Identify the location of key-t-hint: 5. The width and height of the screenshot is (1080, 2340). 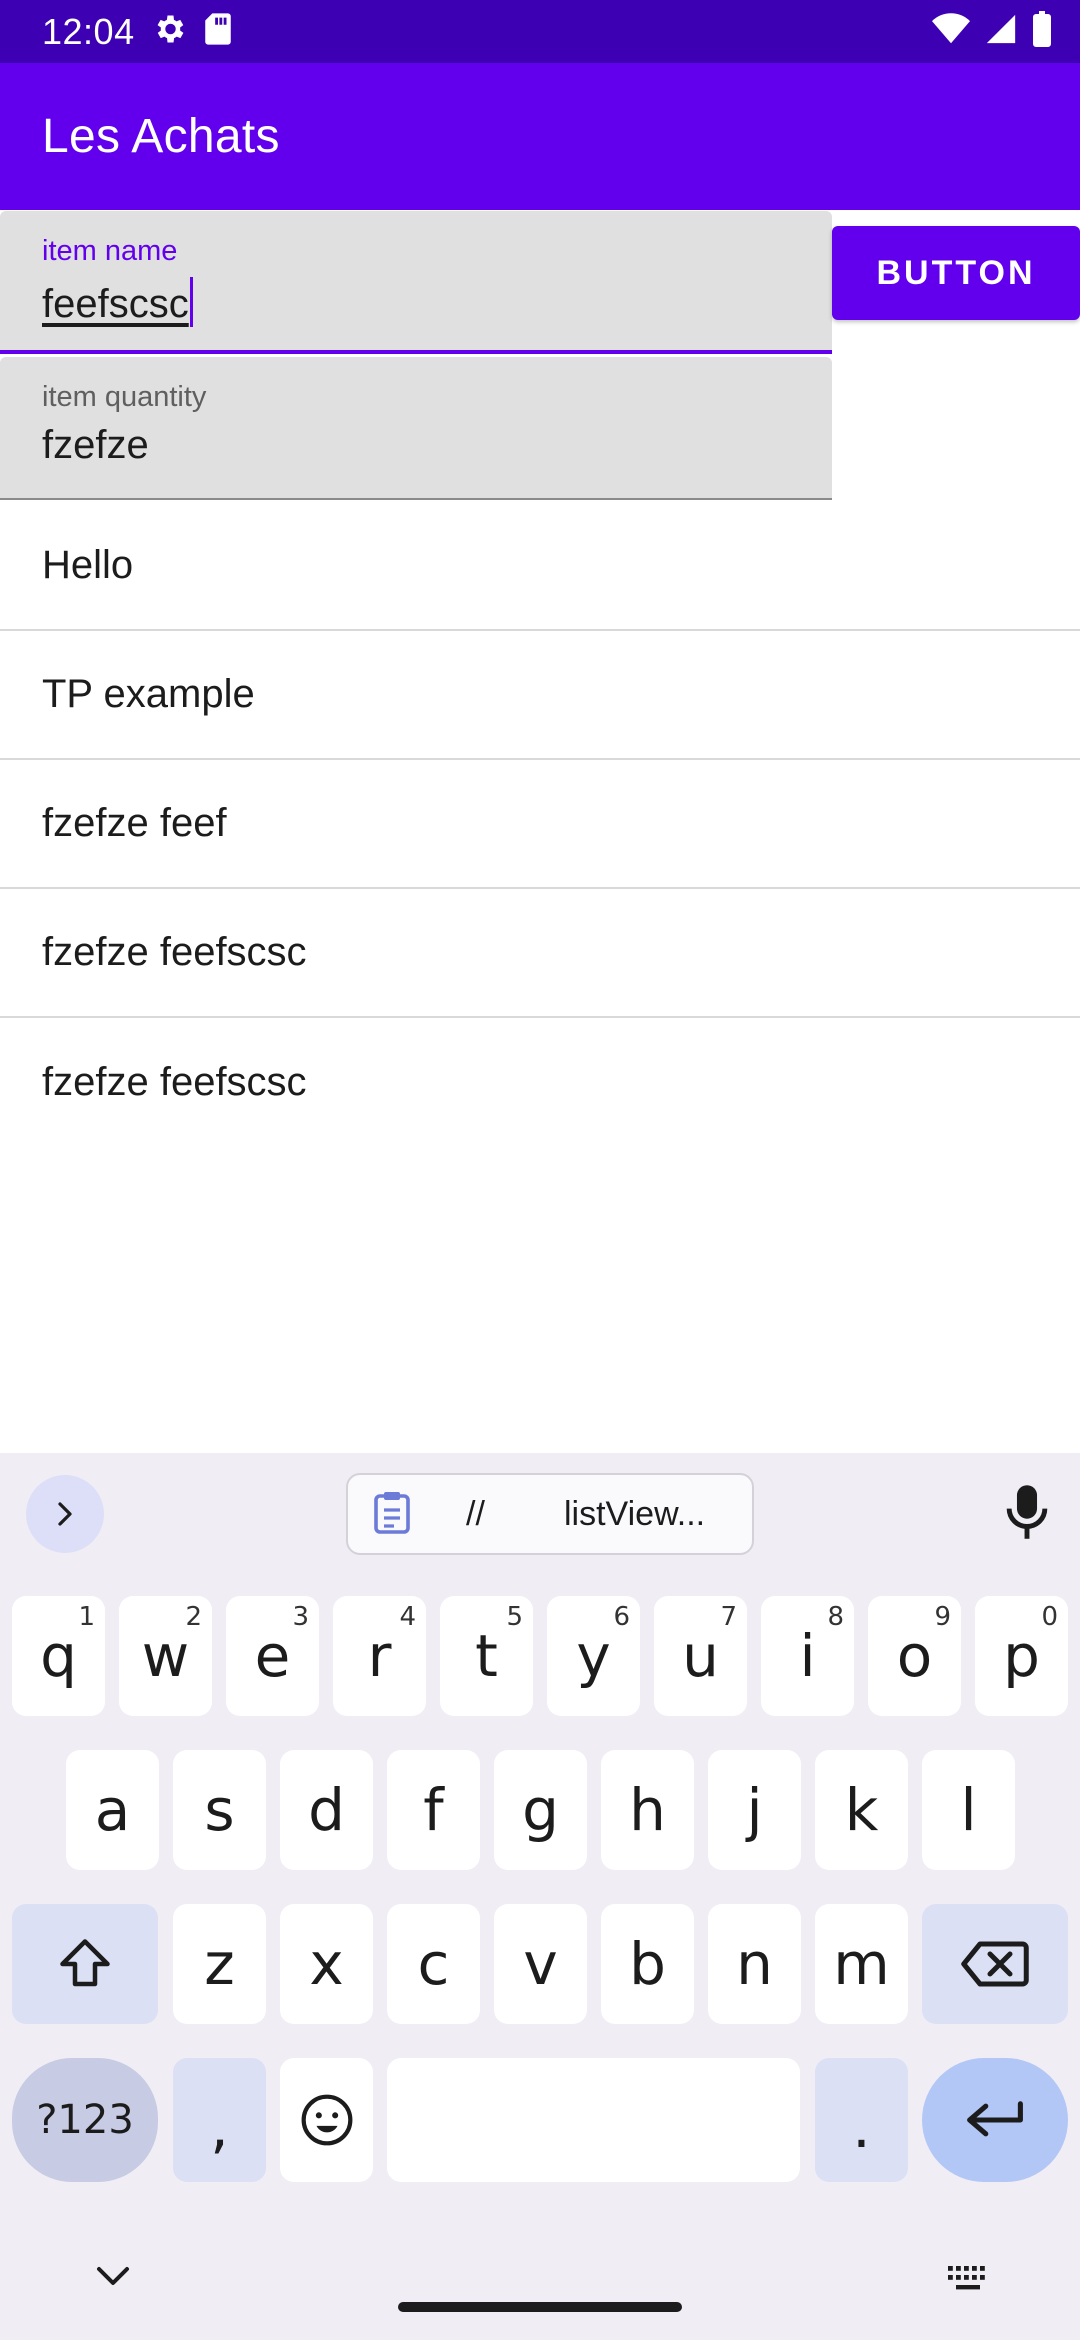
(514, 1617).